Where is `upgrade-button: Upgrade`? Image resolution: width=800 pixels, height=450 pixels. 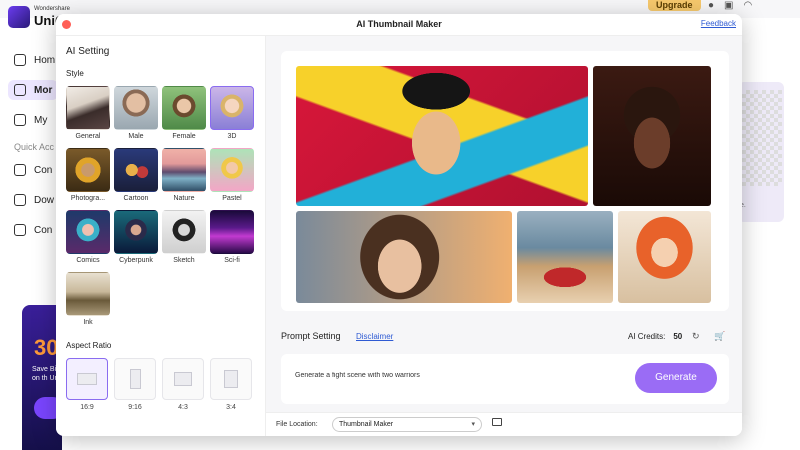 upgrade-button: Upgrade is located at coordinates (674, 5).